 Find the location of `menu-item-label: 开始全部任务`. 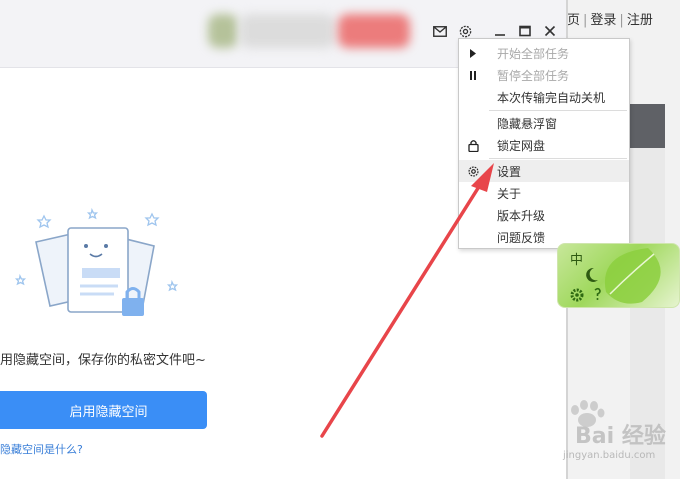

menu-item-label: 开始全部任务 is located at coordinates (533, 53).